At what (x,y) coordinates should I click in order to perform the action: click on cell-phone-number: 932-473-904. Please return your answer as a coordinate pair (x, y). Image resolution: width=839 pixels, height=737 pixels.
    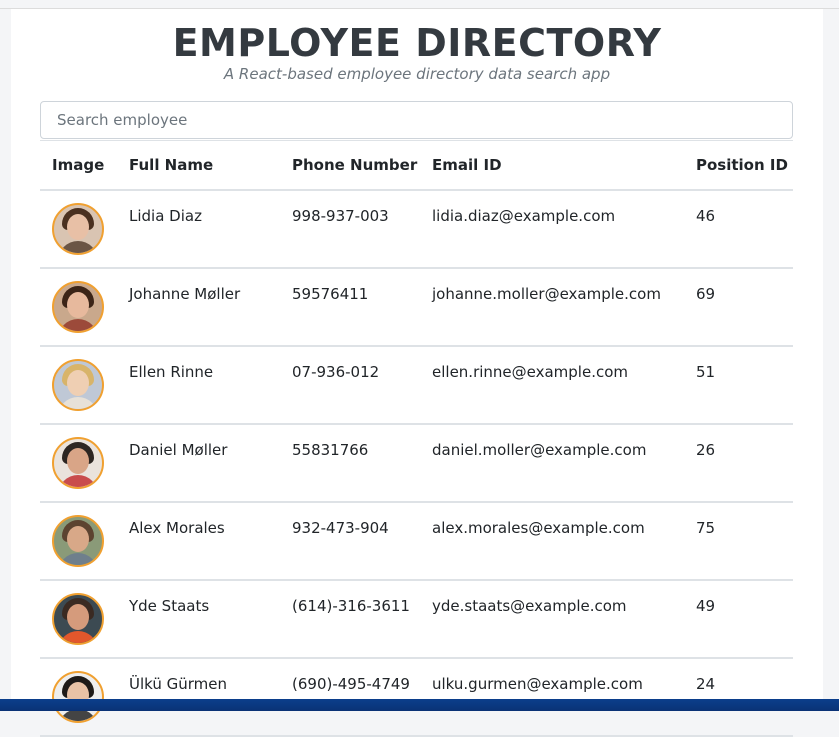
    Looking at the image, I should click on (350, 541).